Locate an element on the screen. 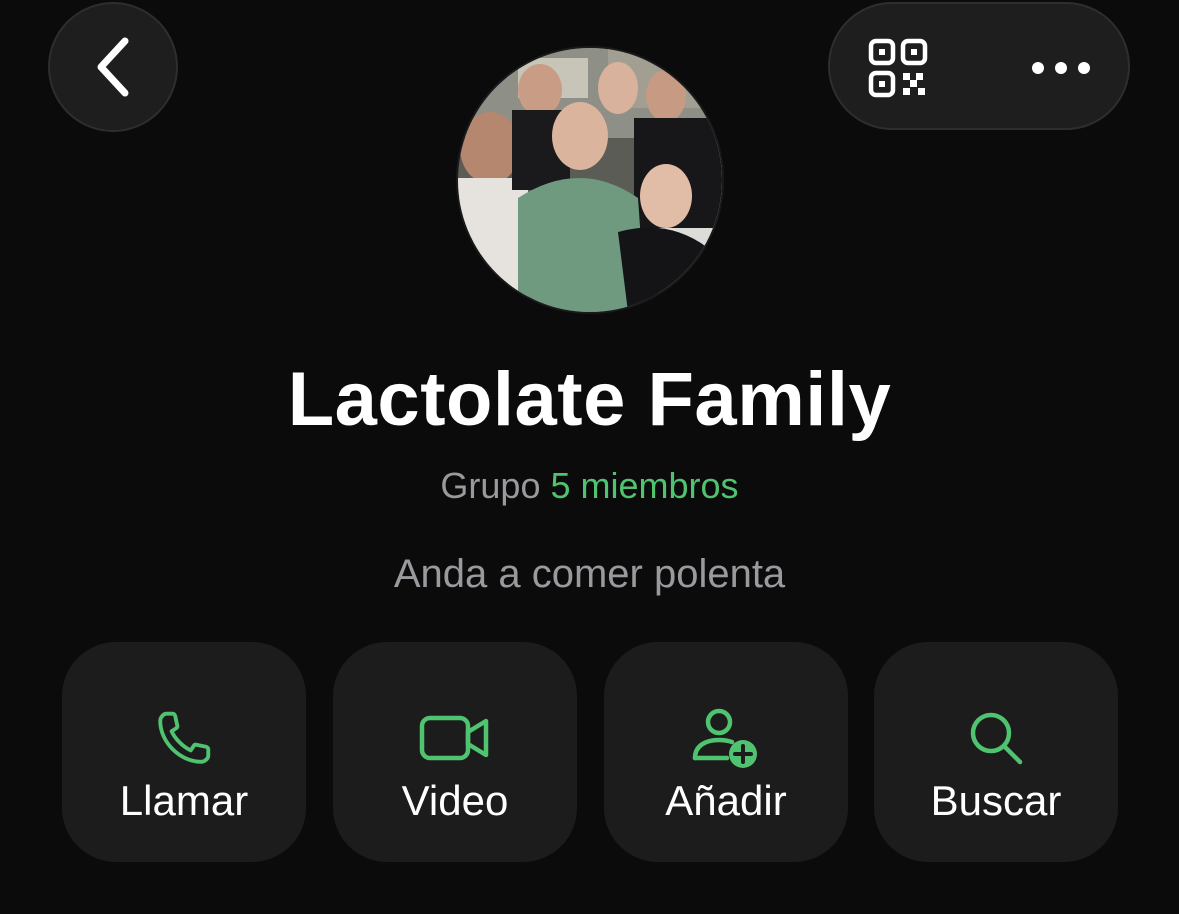 The image size is (1179, 914). group-photo is located at coordinates (590, 180).